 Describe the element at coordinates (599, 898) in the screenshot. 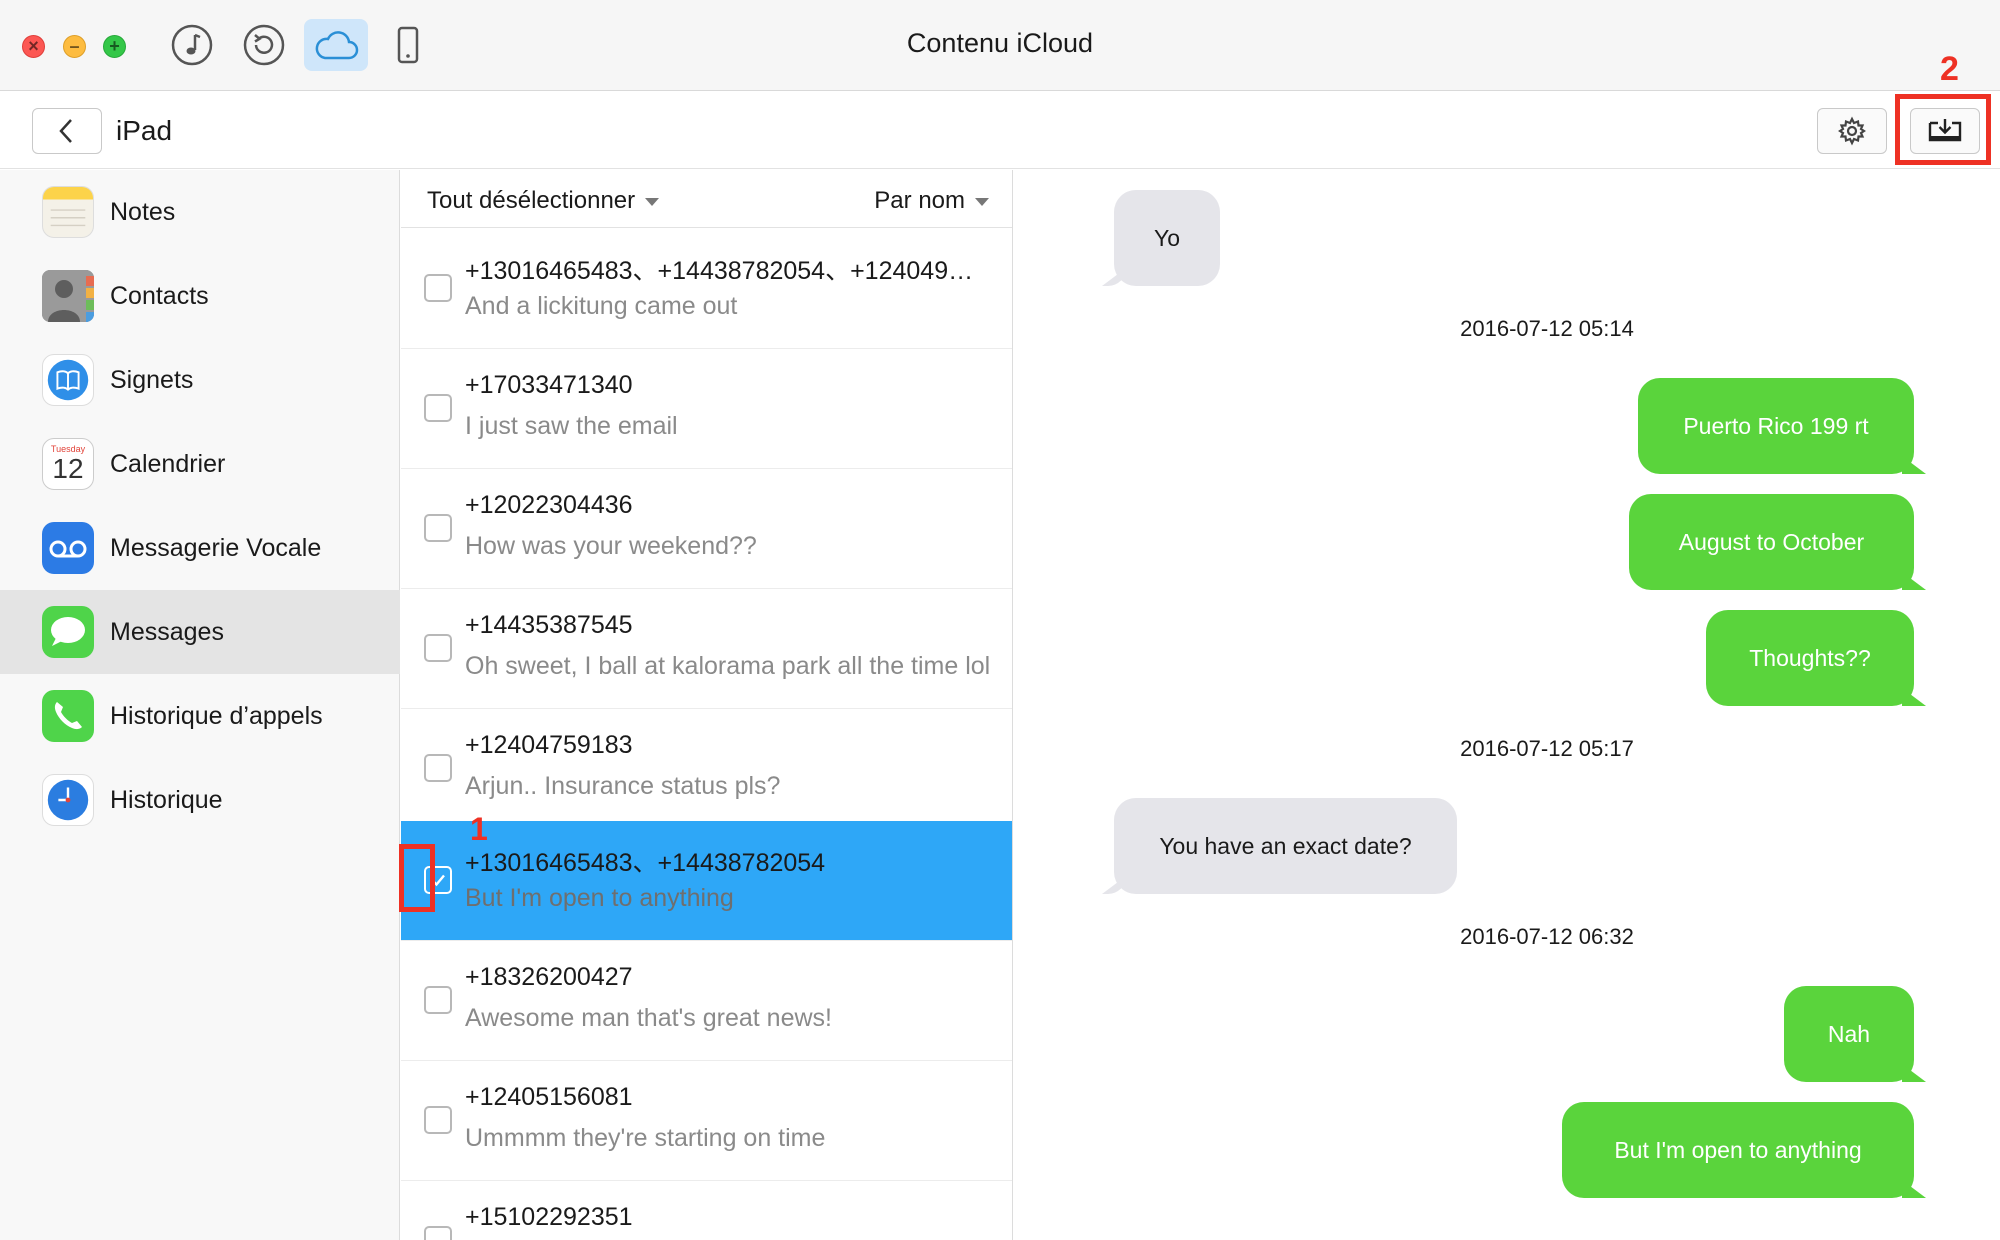

I see `conversation-preview: But I'm open to anything` at that location.